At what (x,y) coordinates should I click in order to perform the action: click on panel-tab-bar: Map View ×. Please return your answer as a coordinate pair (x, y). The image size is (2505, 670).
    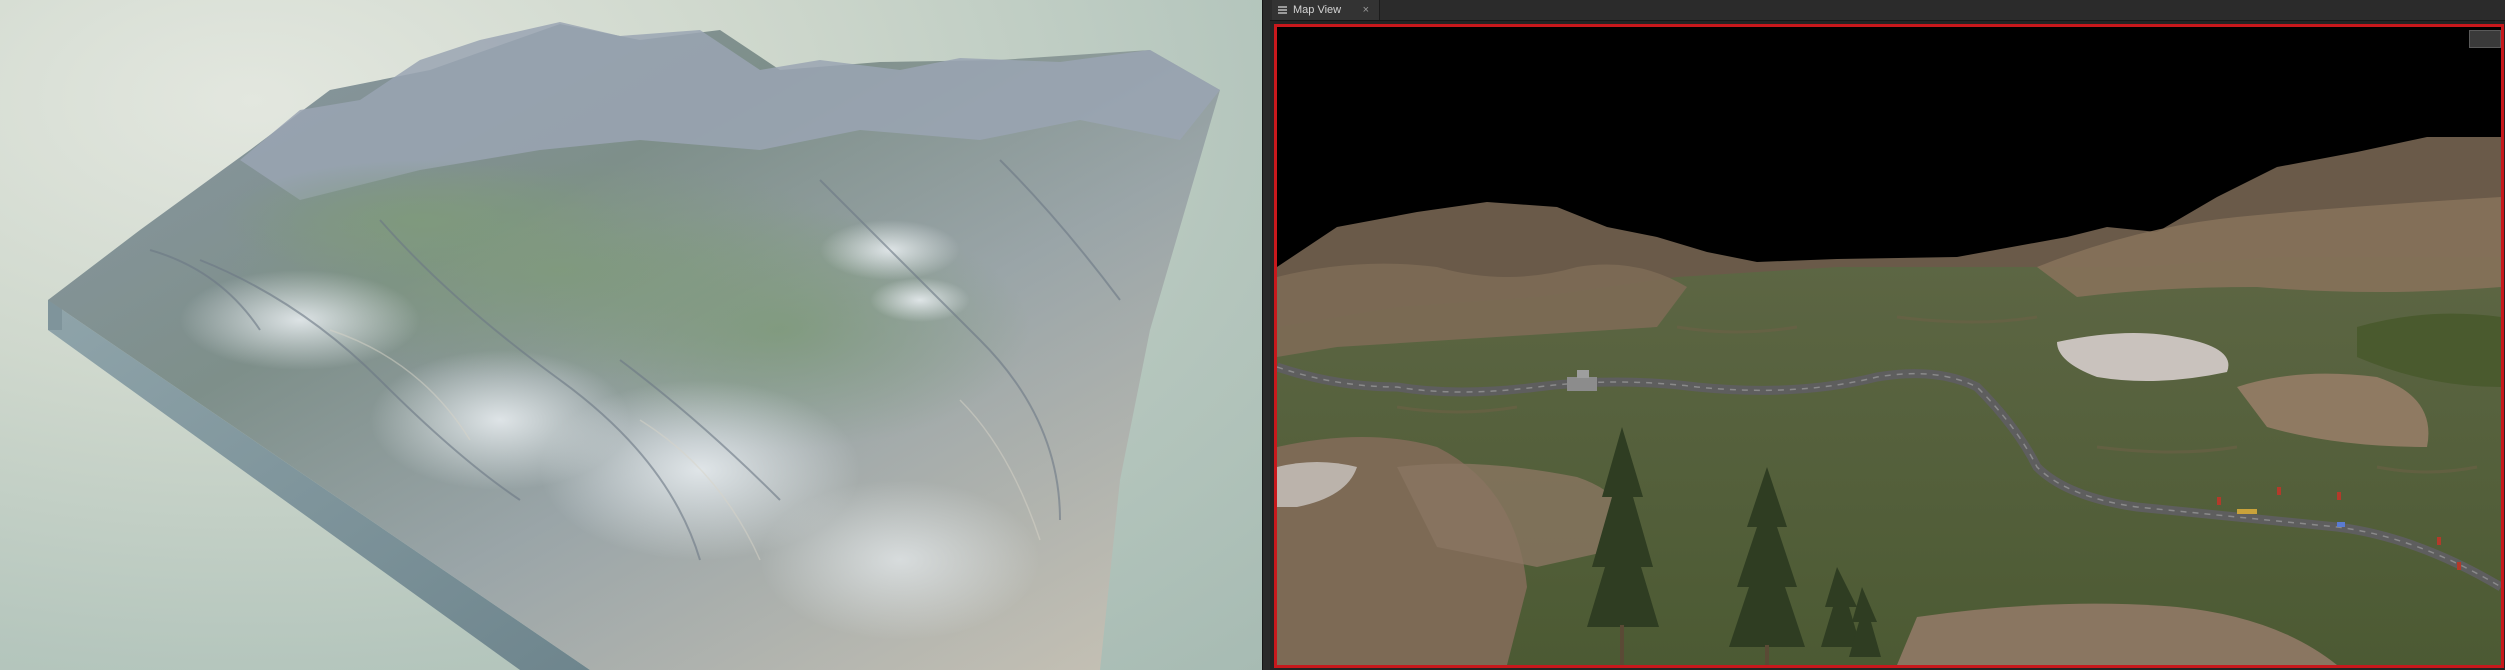
    Looking at the image, I should click on (1887, 10).